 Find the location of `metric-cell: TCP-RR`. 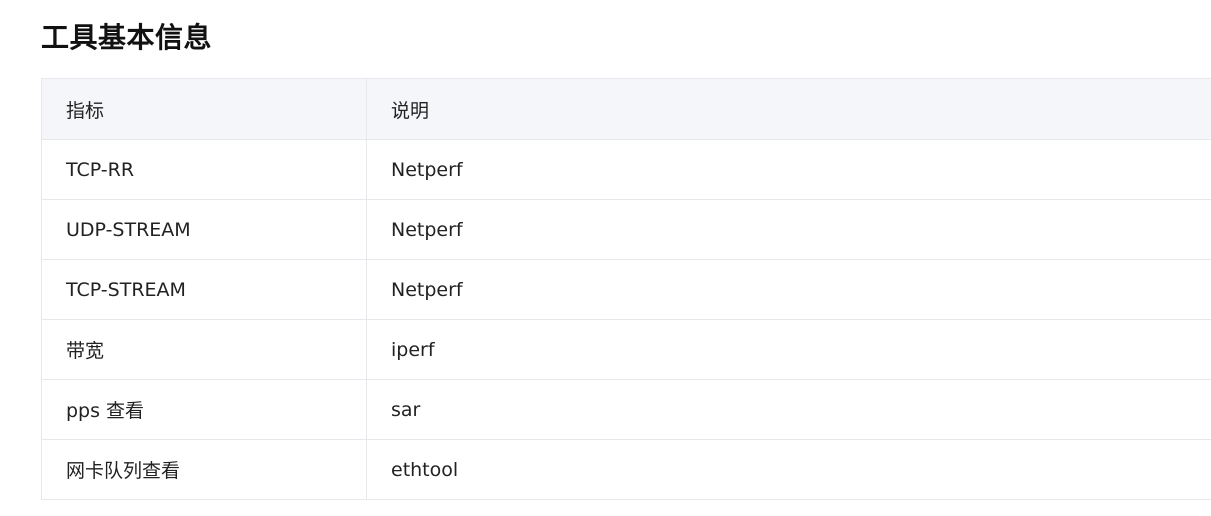

metric-cell: TCP-RR is located at coordinates (204, 169).